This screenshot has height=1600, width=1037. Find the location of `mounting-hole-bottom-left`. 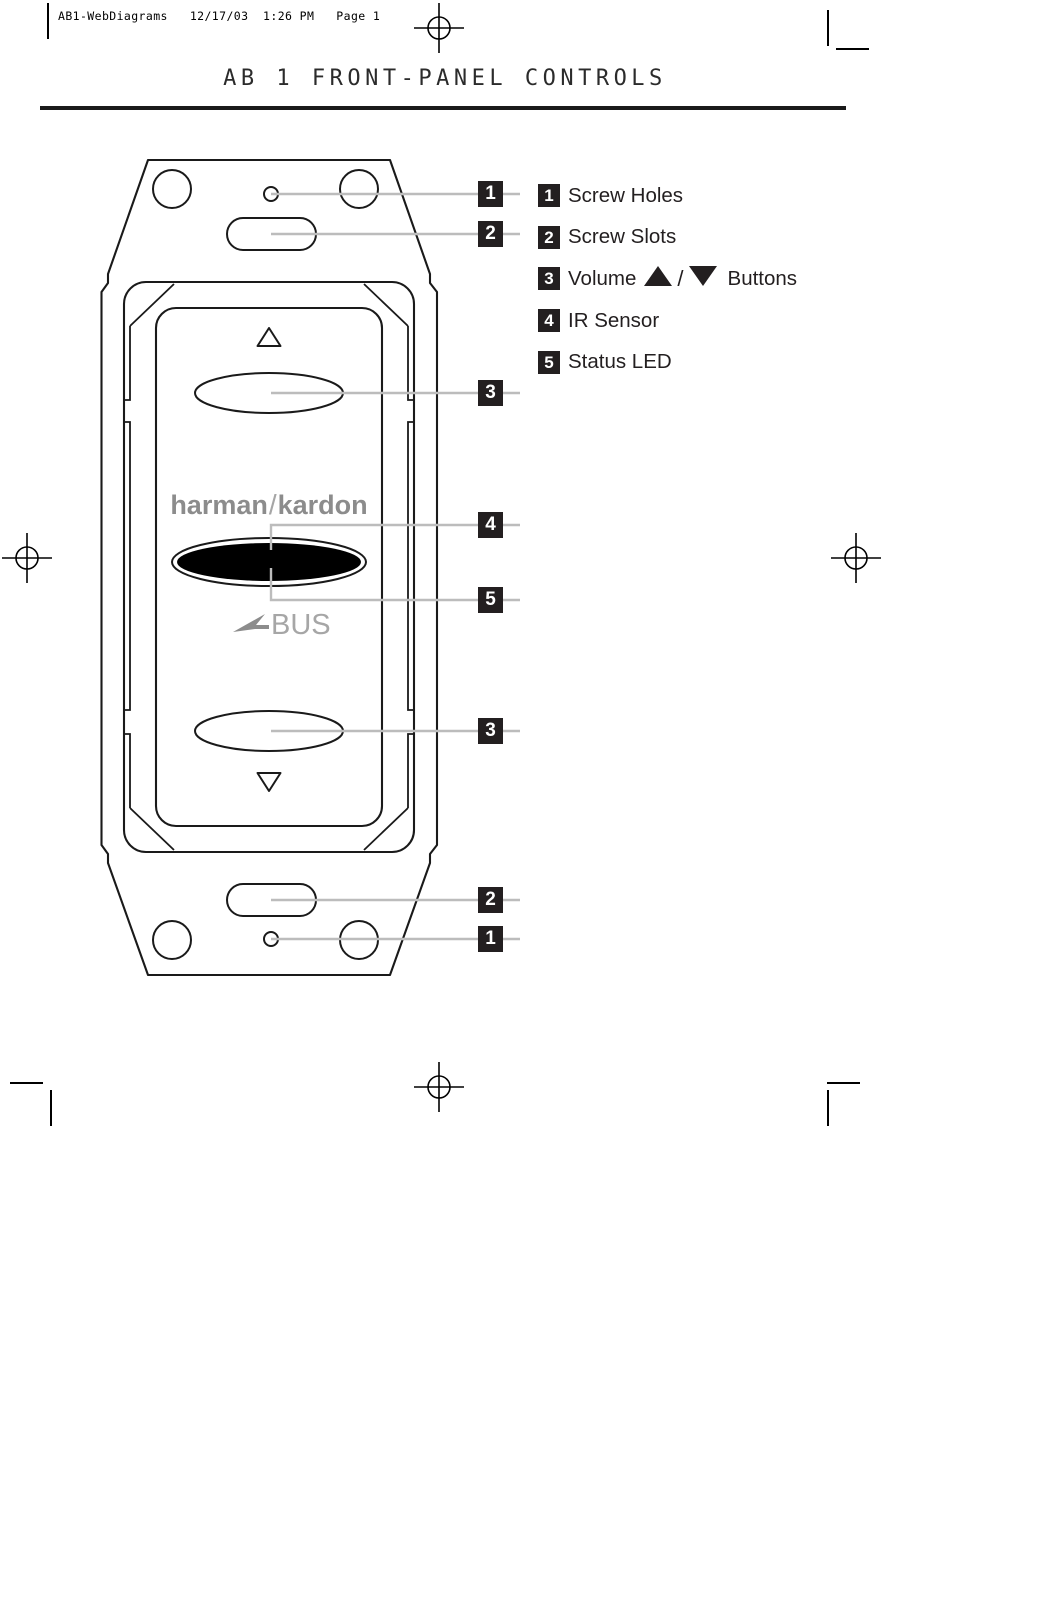

mounting-hole-bottom-left is located at coordinates (172, 940).